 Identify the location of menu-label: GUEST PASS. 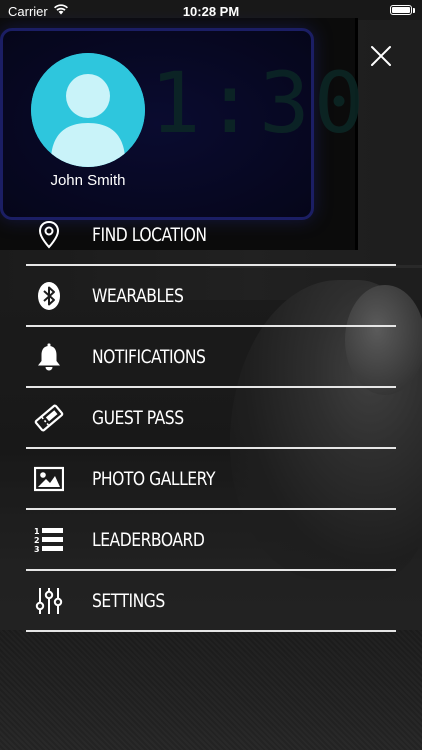
(138, 418).